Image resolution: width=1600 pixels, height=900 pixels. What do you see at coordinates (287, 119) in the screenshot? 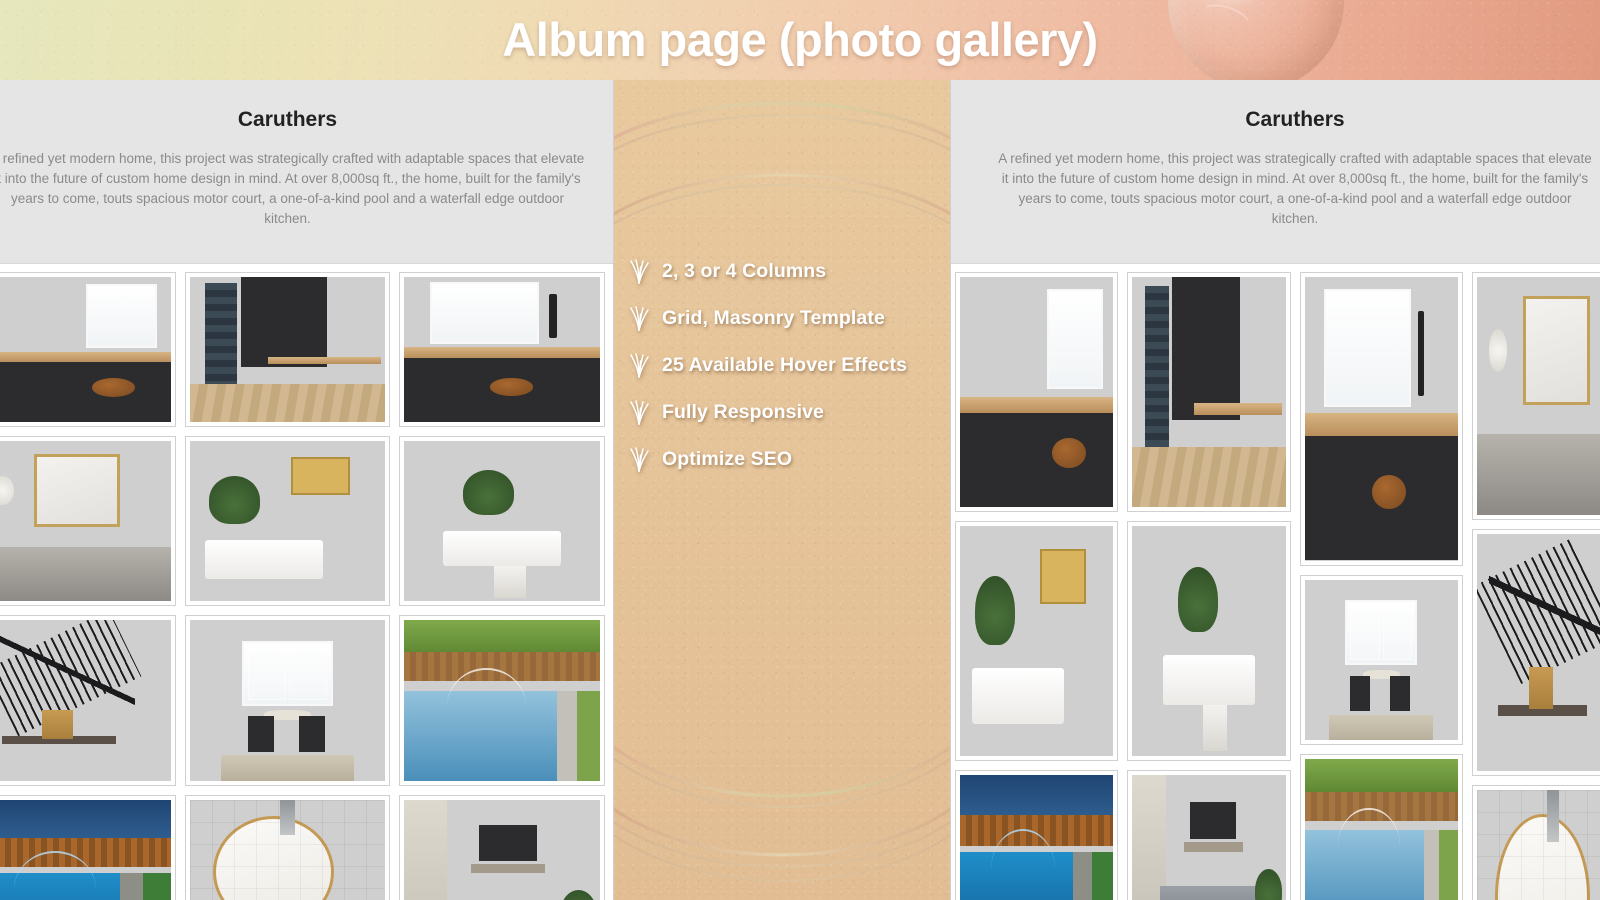
I see `left-gallery-title: Caruthers` at bounding box center [287, 119].